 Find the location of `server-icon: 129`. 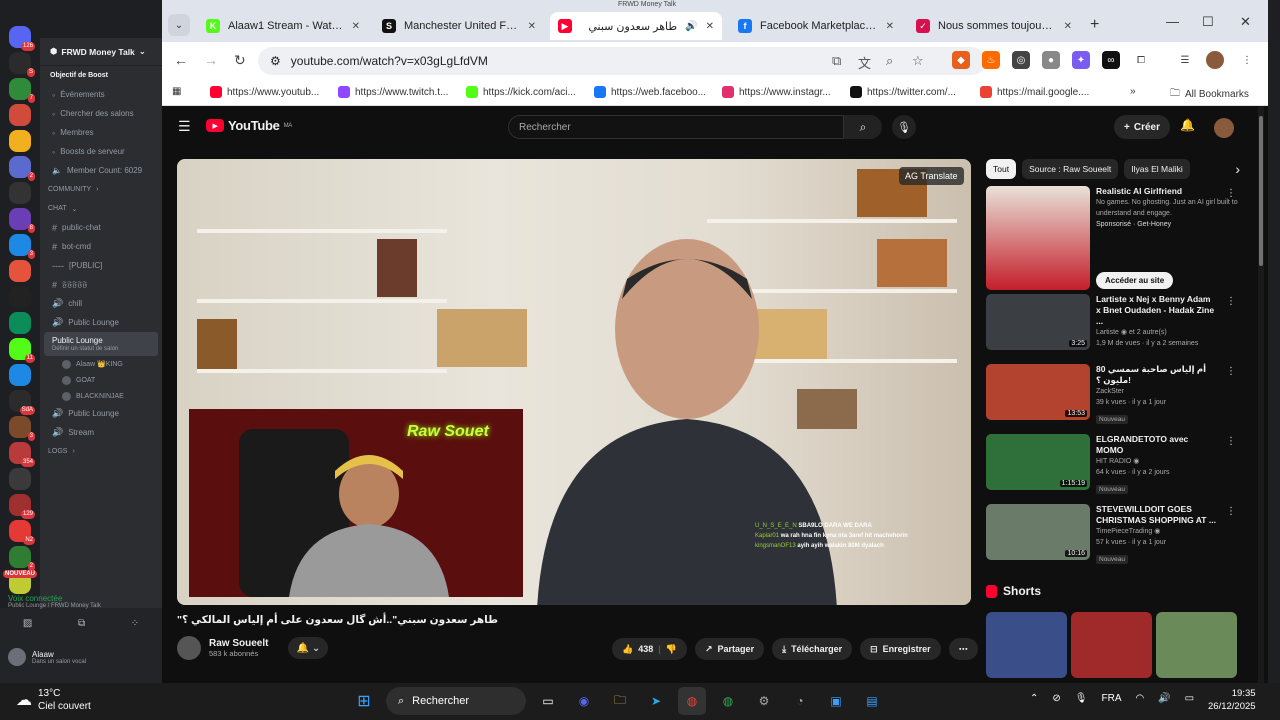

server-icon: 129 is located at coordinates (22, 506).